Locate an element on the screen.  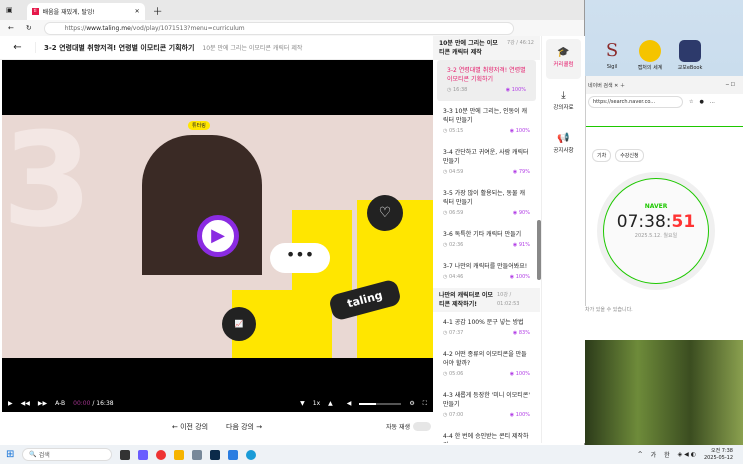
volume-icon: ◀ is located at coordinates (349, 403).